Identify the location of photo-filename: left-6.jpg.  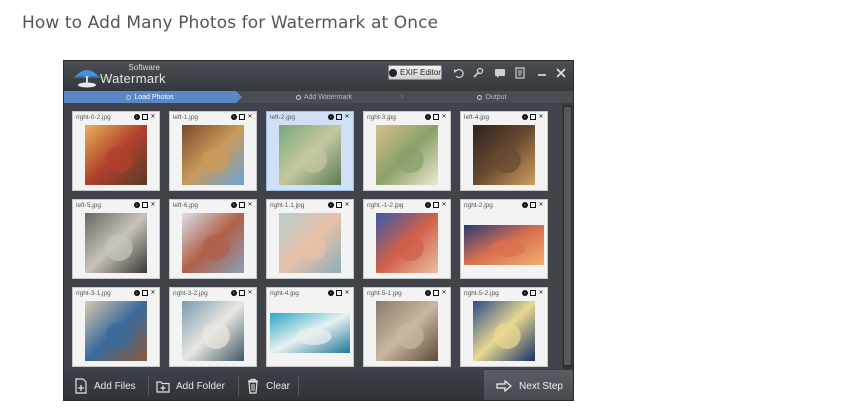
(185, 205).